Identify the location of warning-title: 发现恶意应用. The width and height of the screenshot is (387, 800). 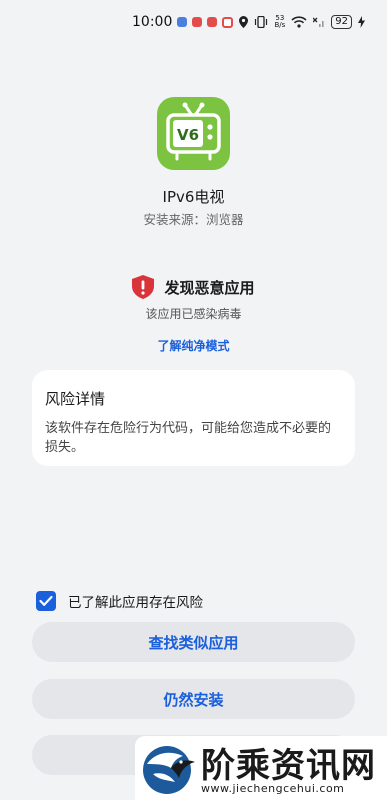
(209, 287).